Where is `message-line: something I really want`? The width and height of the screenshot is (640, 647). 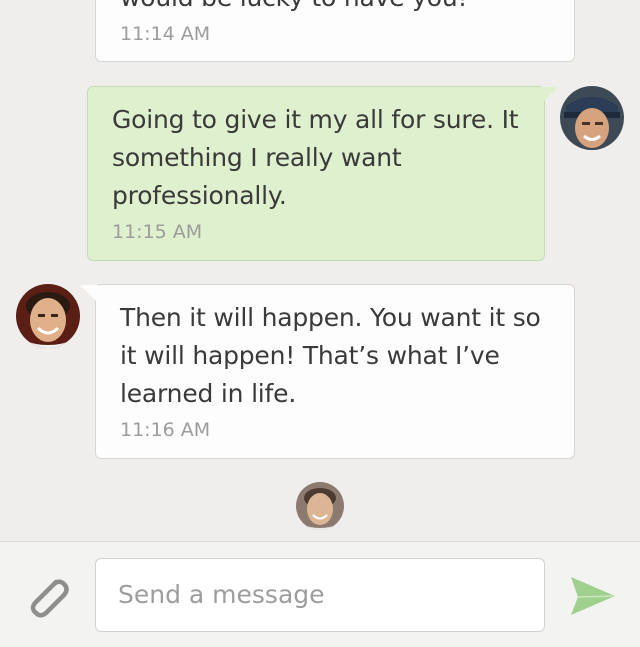
message-line: something I really want is located at coordinates (257, 157).